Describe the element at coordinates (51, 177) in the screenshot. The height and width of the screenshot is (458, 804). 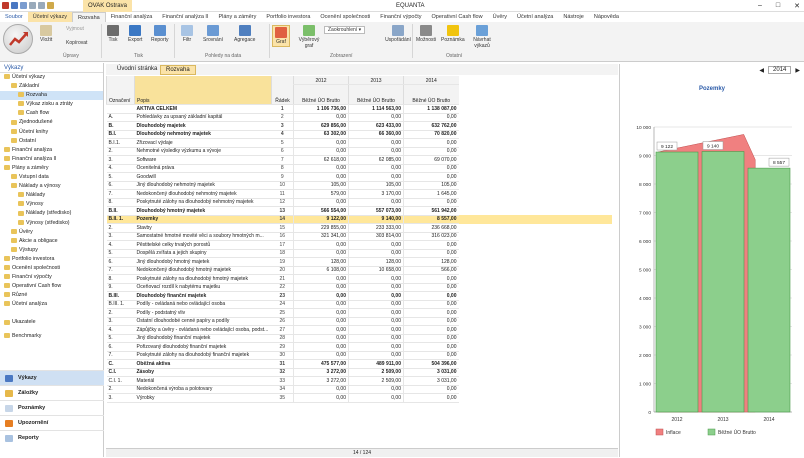
I see `tree-item: Vstupní data` at that location.